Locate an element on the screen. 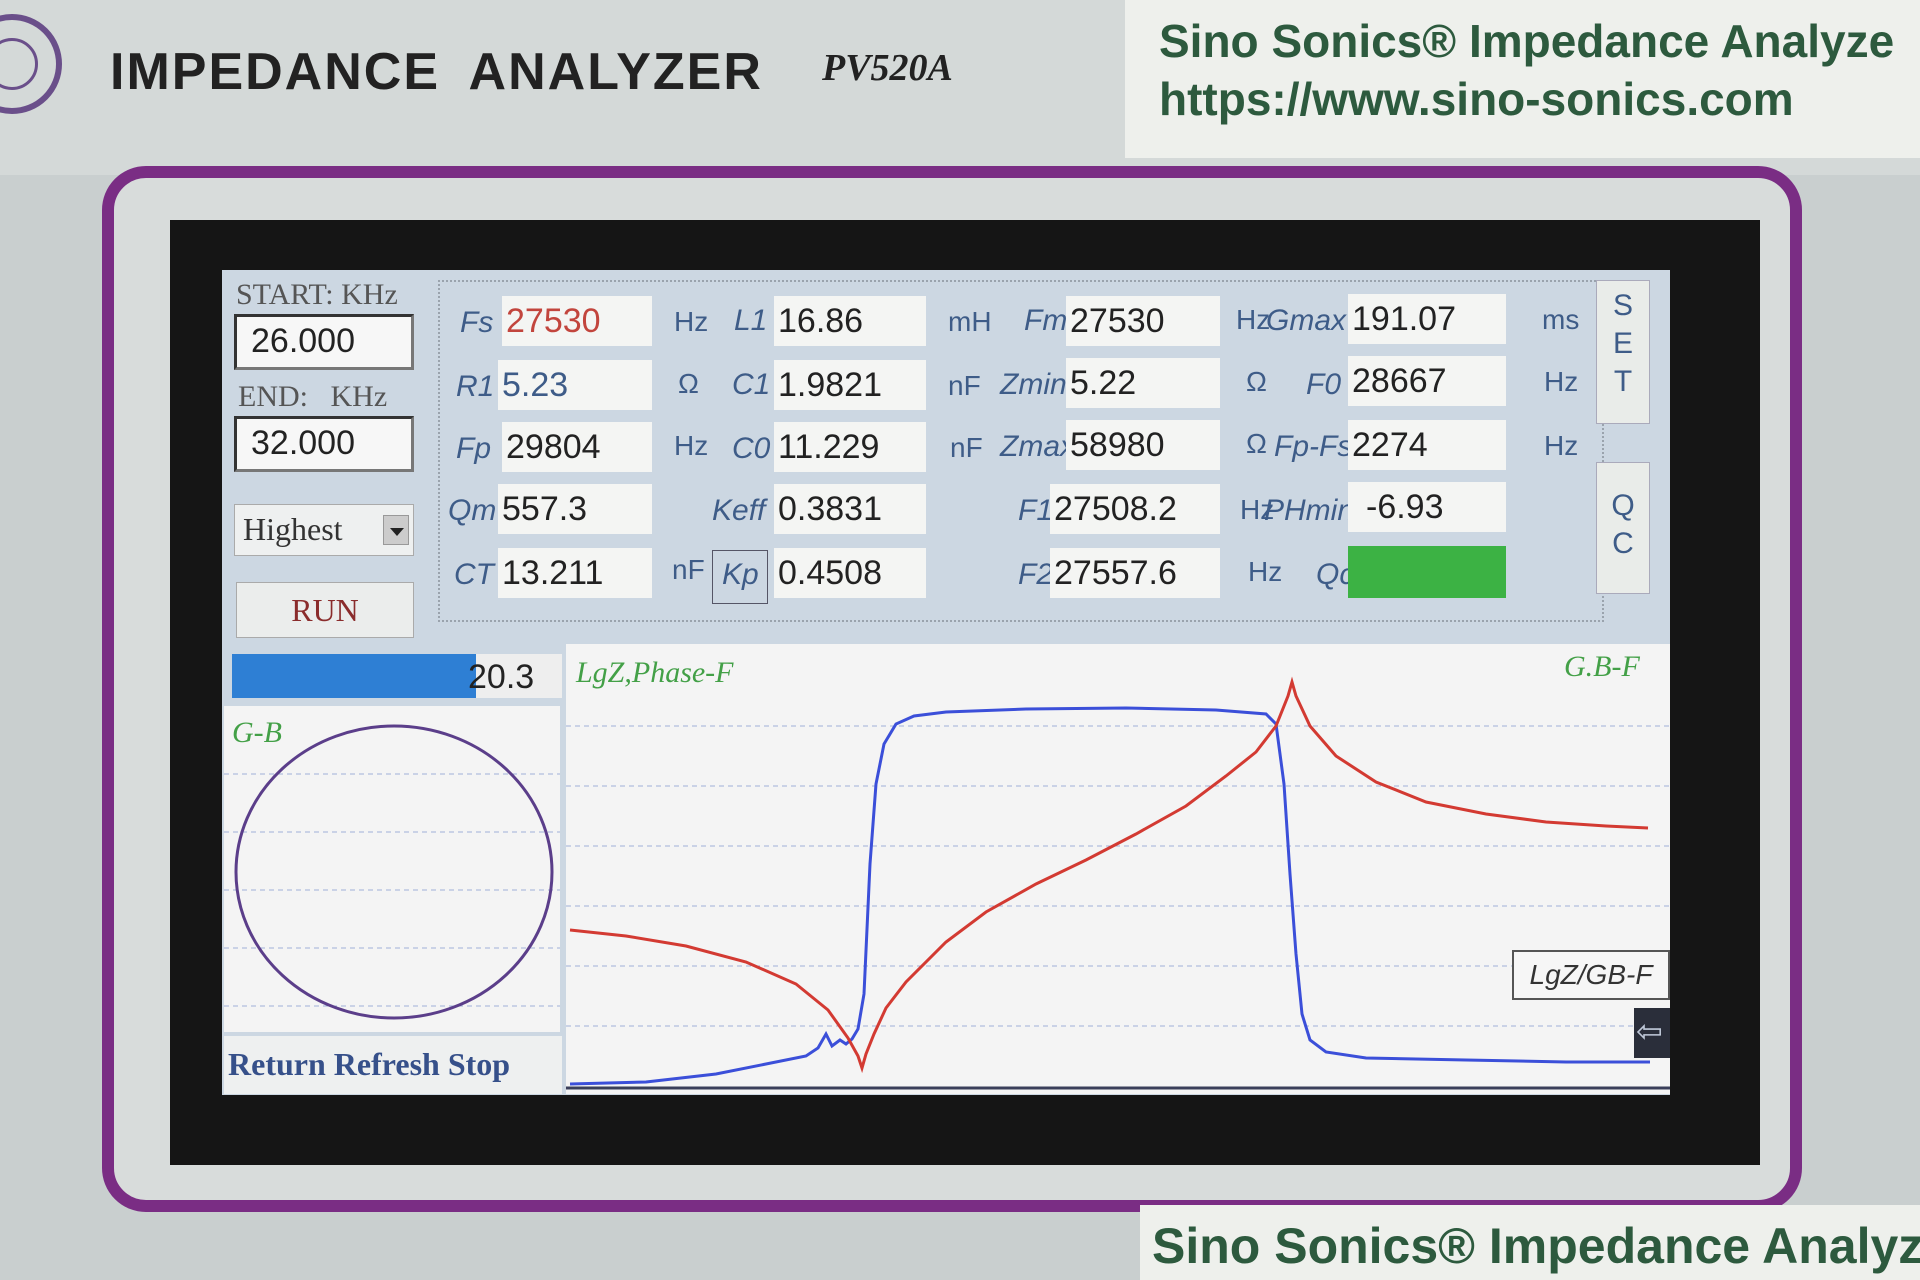 The height and width of the screenshot is (1280, 1920). qc-button-q: Q is located at coordinates (1623, 505).